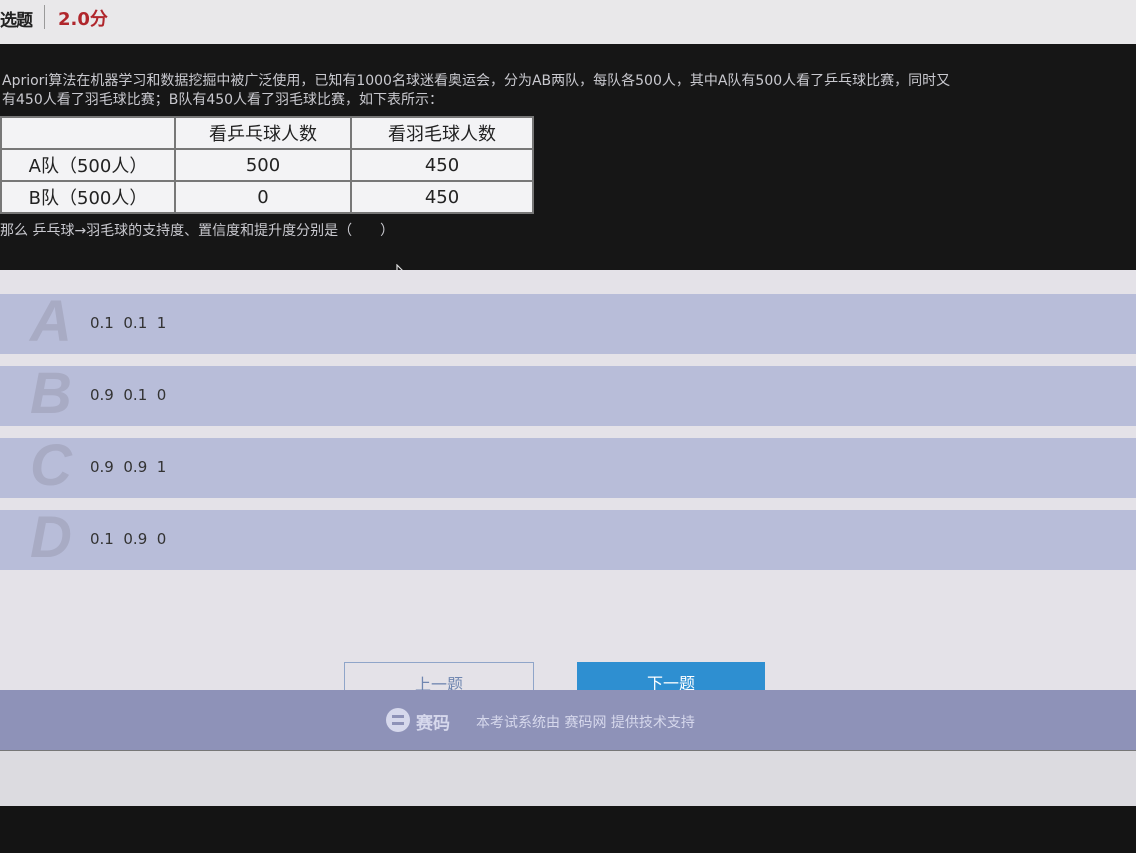 This screenshot has height=853, width=1136. Describe the element at coordinates (585, 723) in the screenshot. I see `footer-support-text: 本考试系统由 赛码网 提供技术支持` at that location.